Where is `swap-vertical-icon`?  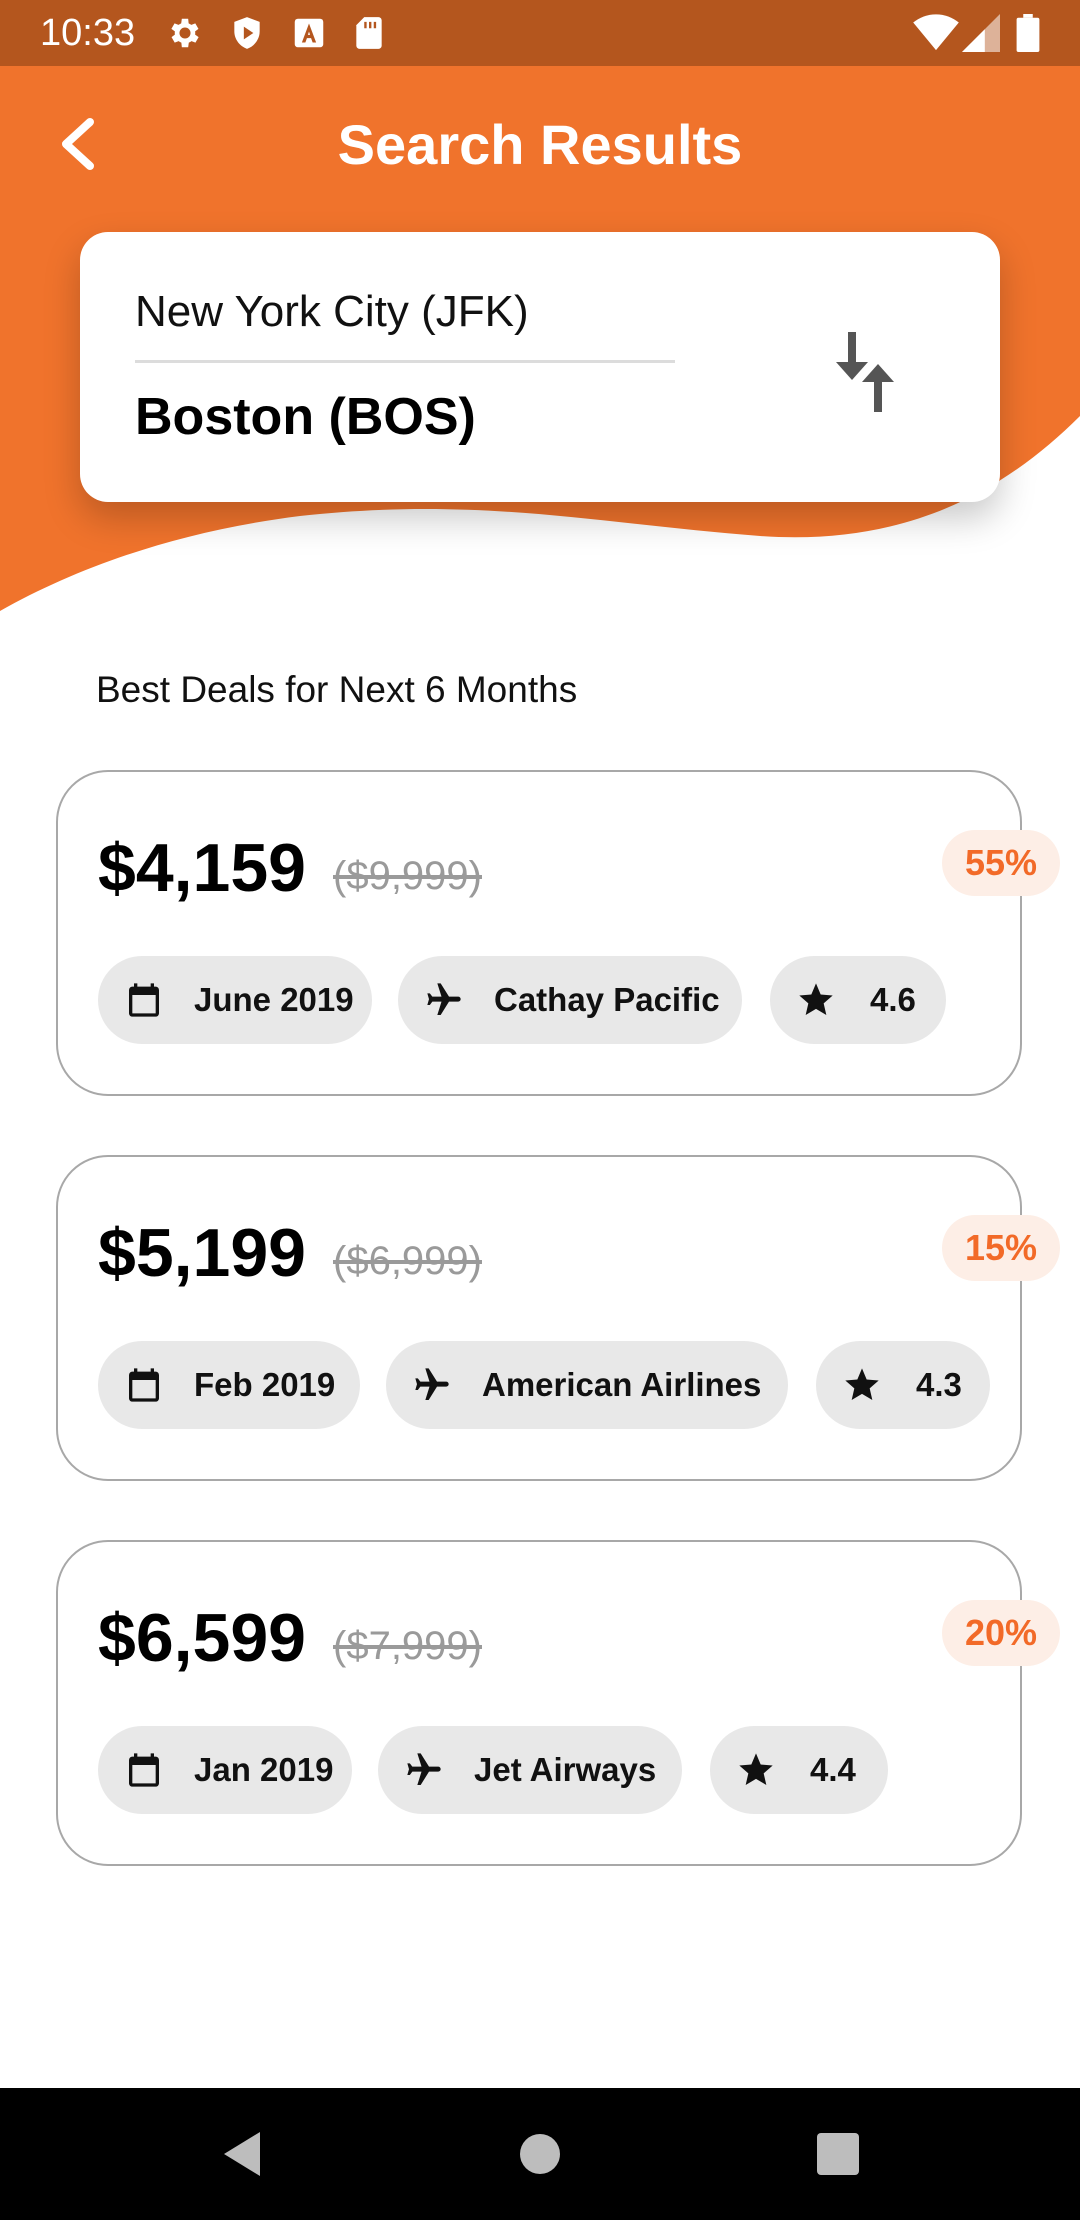
swap-vertical-icon is located at coordinates (865, 372).